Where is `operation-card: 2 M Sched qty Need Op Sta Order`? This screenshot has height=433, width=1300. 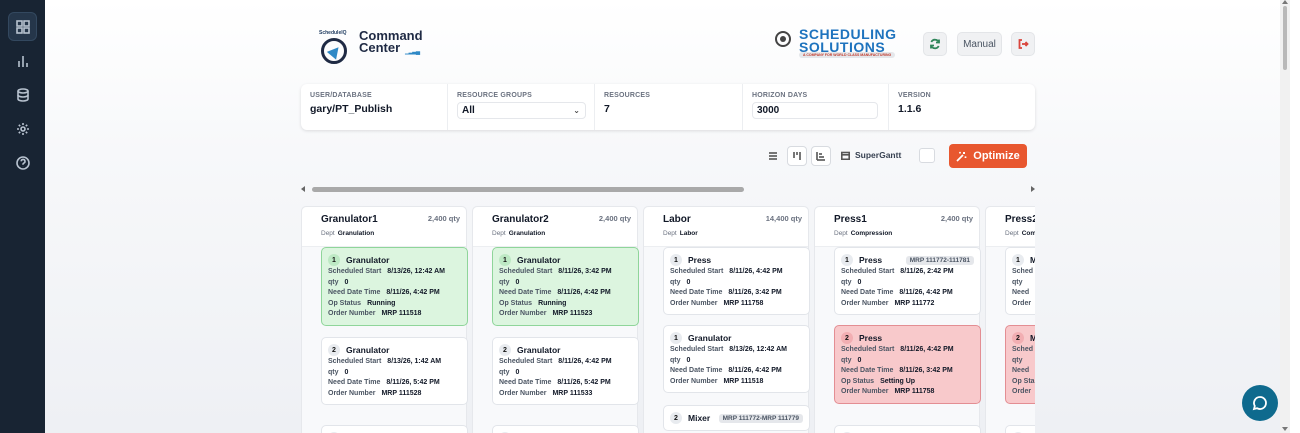 operation-card: 2 M Sched qty Need Op Sta Order is located at coordinates (1020, 364).